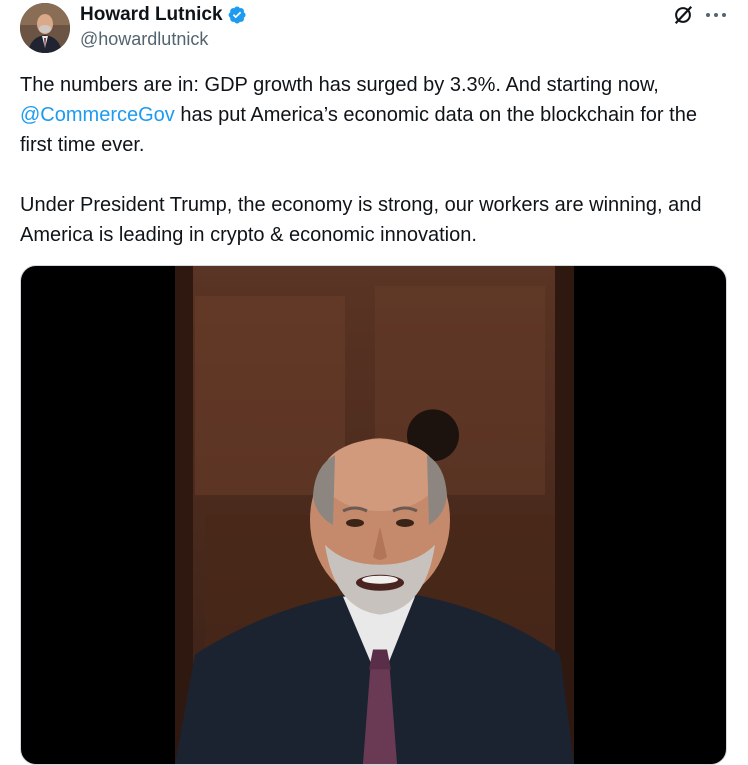  I want to click on mention-link-commercegov: @CommerceGov, so click(97, 115).